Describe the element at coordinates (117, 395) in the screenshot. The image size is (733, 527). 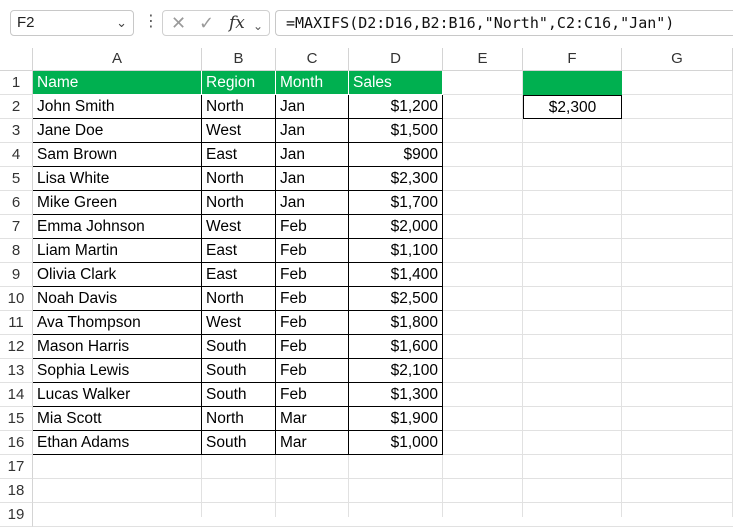
I see `table-cell: Lucas Walker` at that location.